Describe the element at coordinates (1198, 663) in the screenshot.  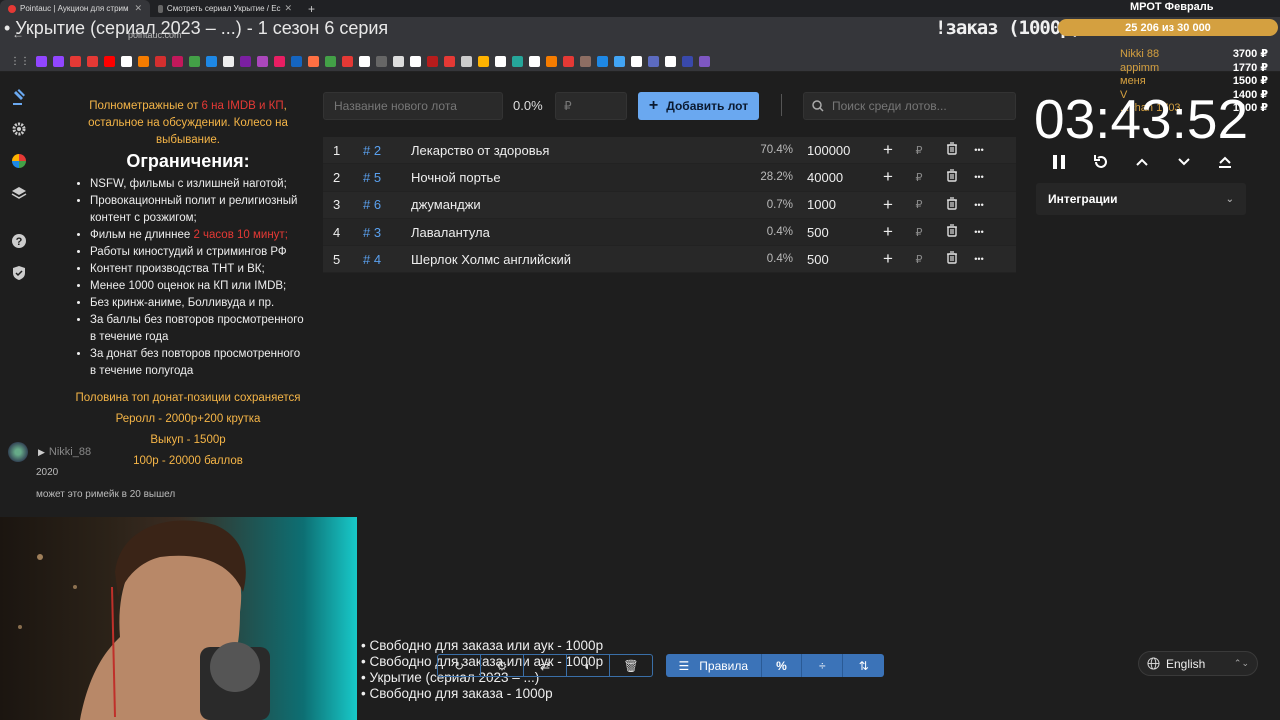
I see `language-select: English ⌃⌄` at that location.